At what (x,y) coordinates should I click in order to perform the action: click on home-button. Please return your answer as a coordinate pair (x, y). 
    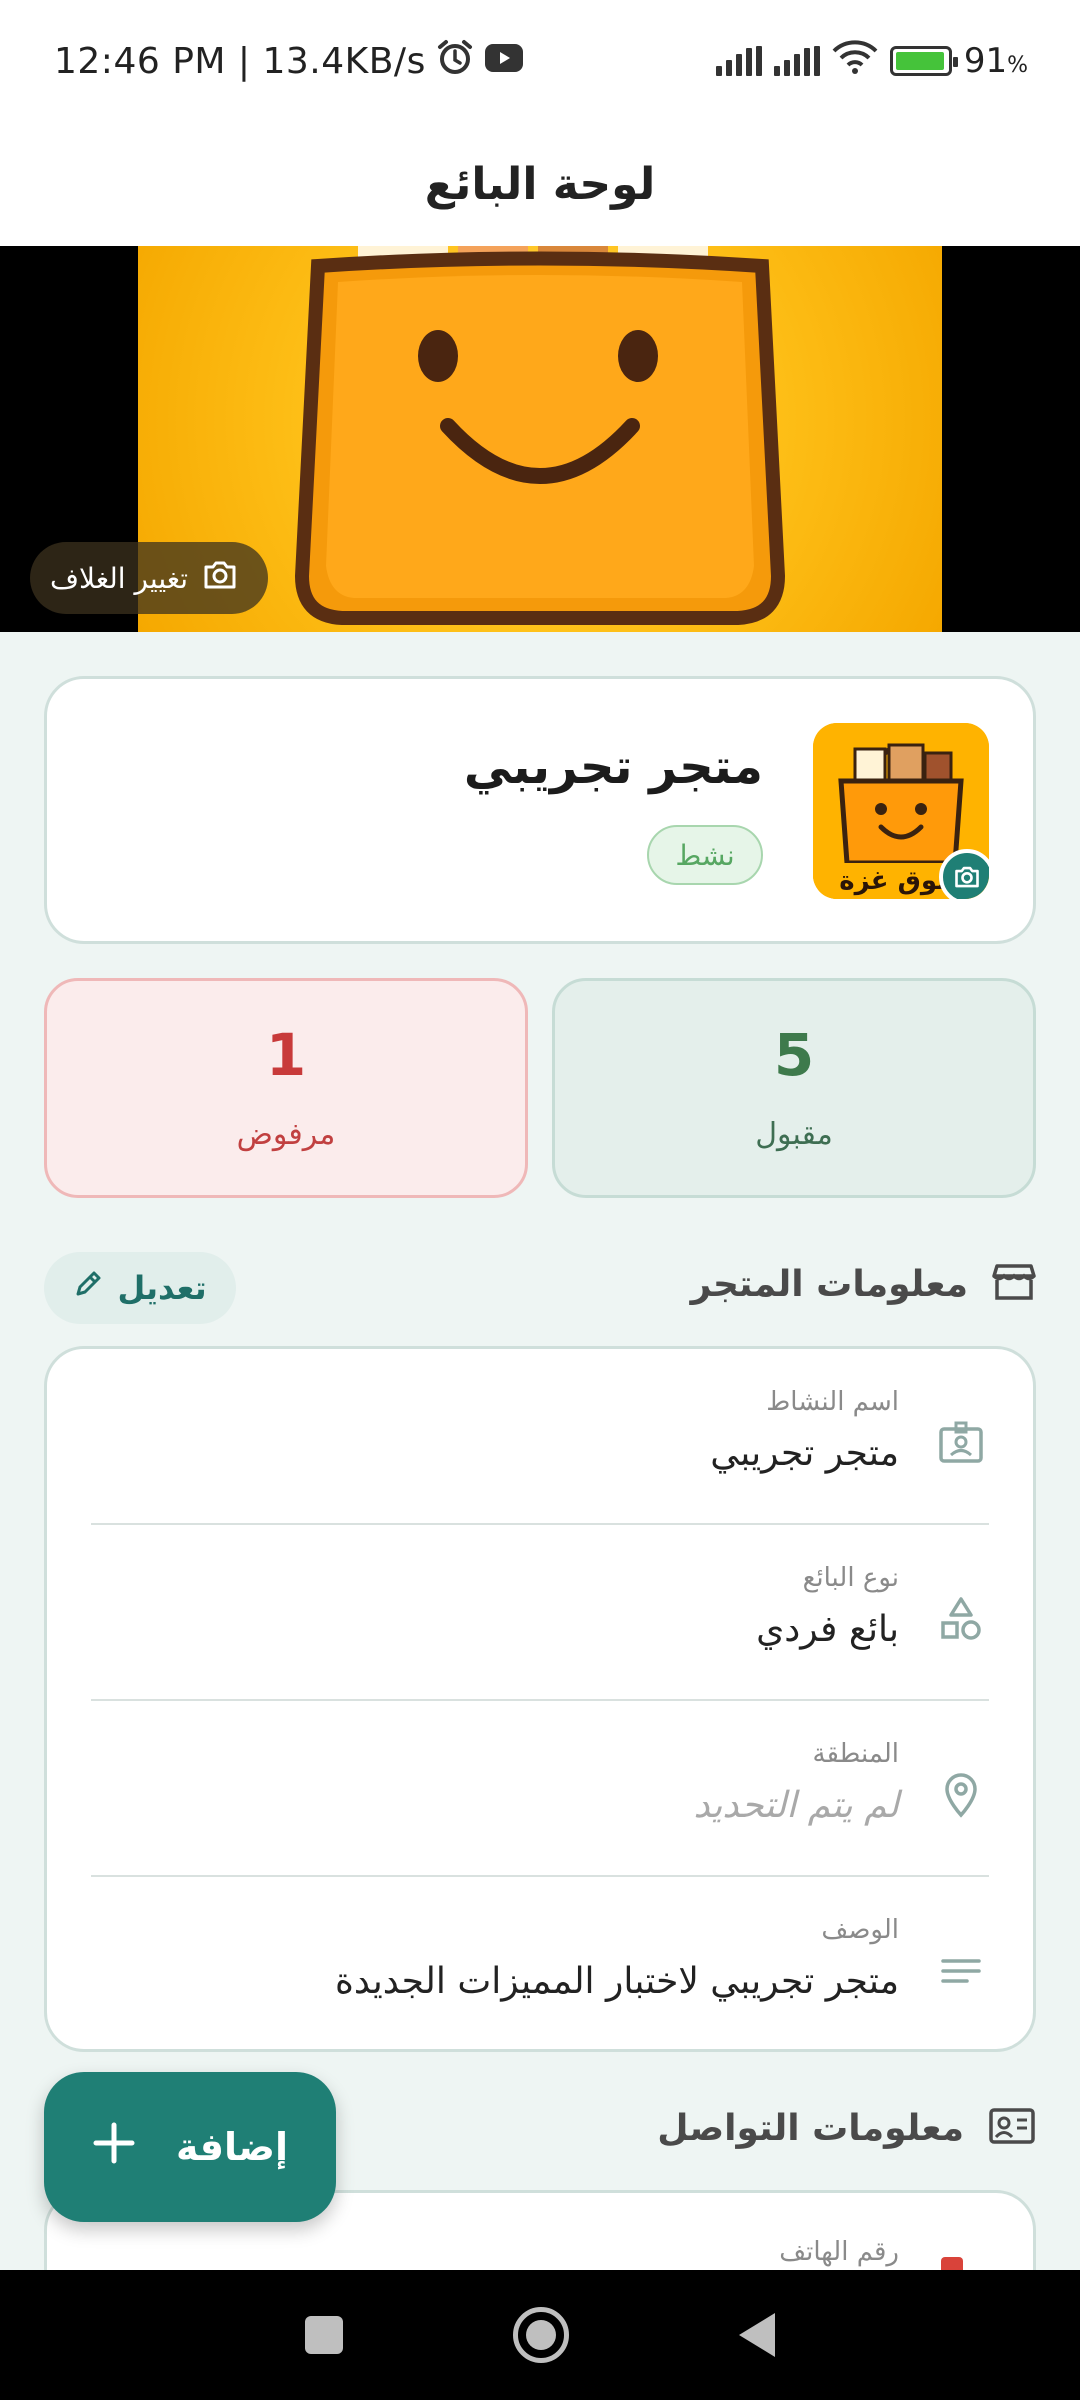
    Looking at the image, I should click on (541, 2335).